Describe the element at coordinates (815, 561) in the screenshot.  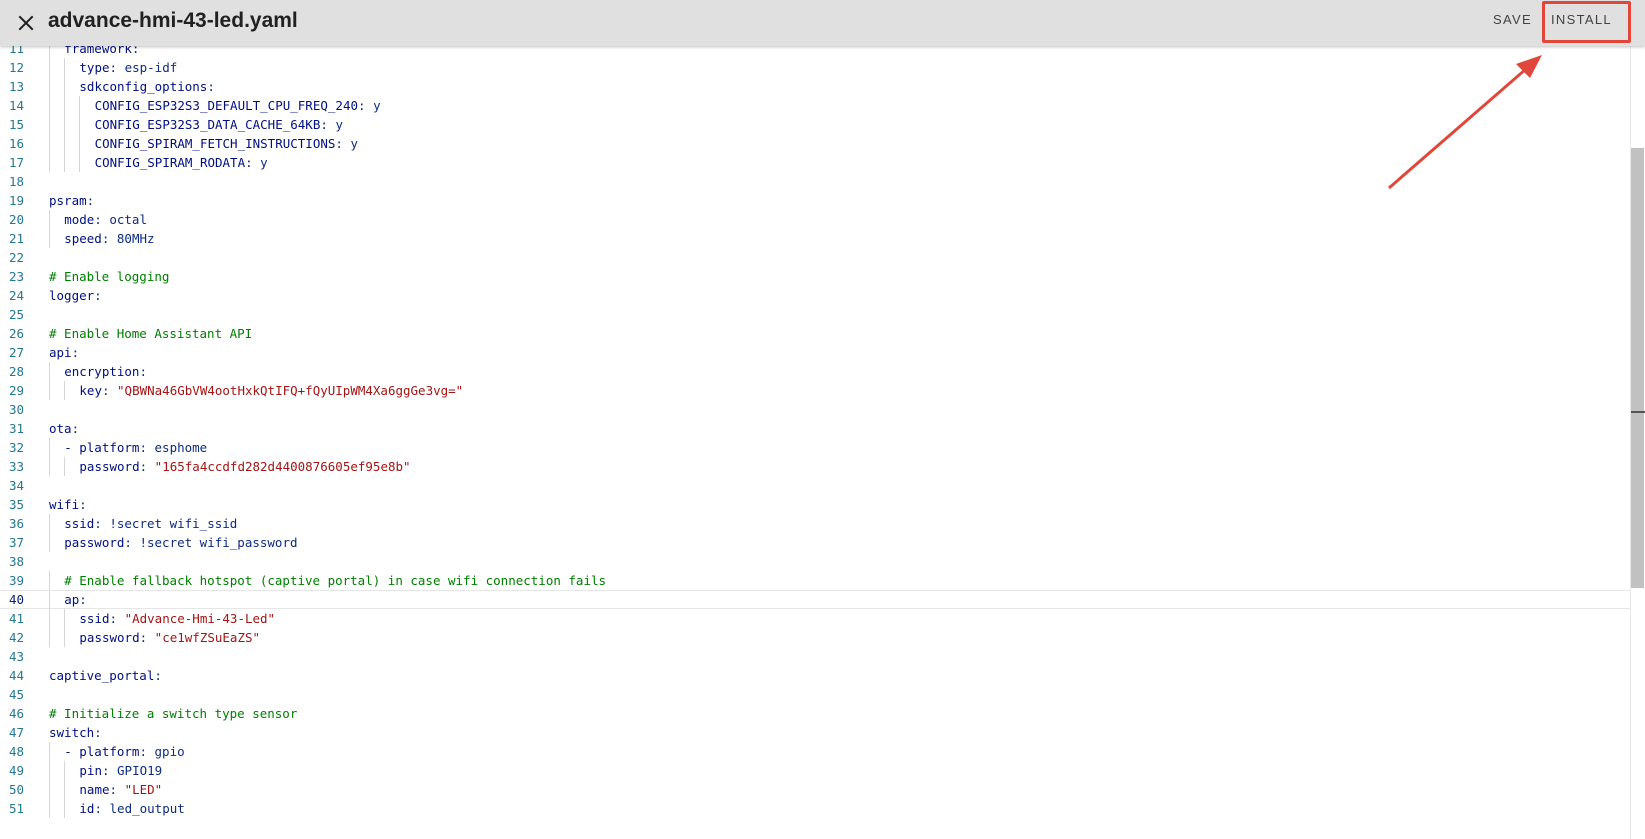
I see `code-line: 38` at that location.